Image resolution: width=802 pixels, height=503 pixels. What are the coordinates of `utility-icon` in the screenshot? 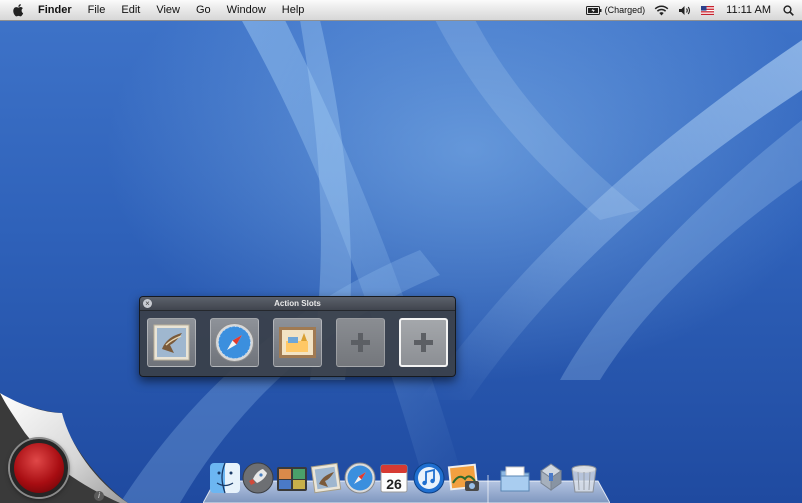 It's located at (551, 477).